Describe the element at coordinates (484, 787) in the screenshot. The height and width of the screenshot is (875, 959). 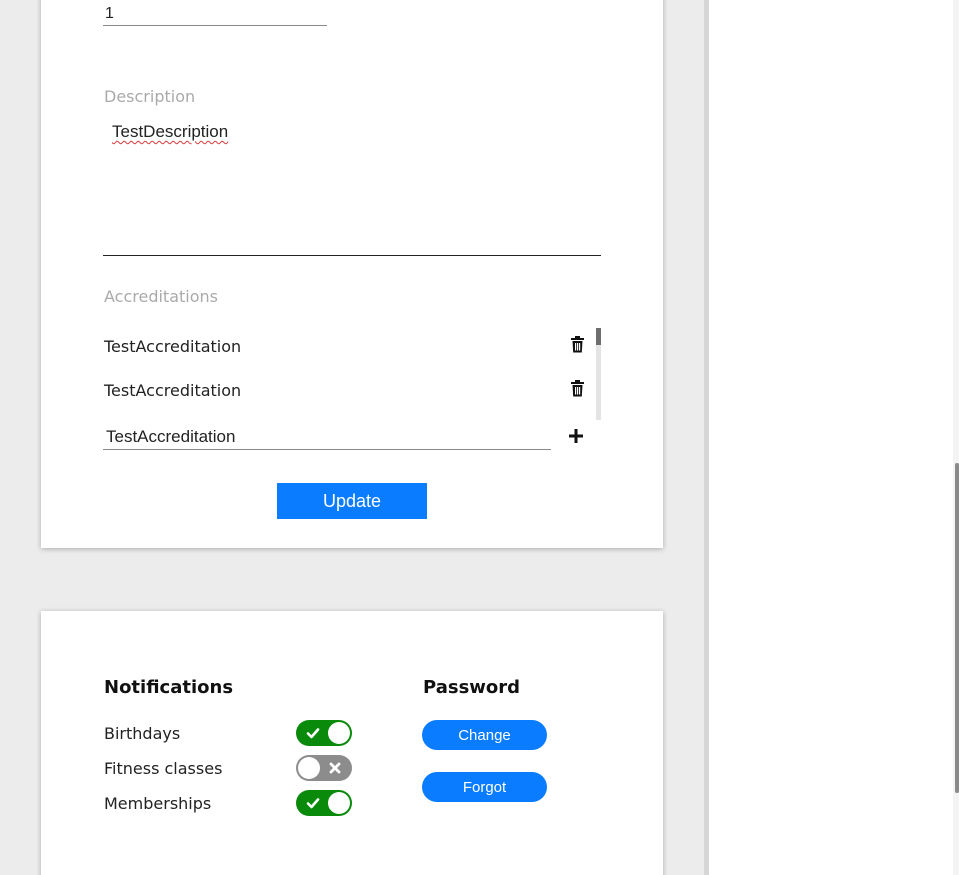
I see `forgot-password-button: Forgot` at that location.